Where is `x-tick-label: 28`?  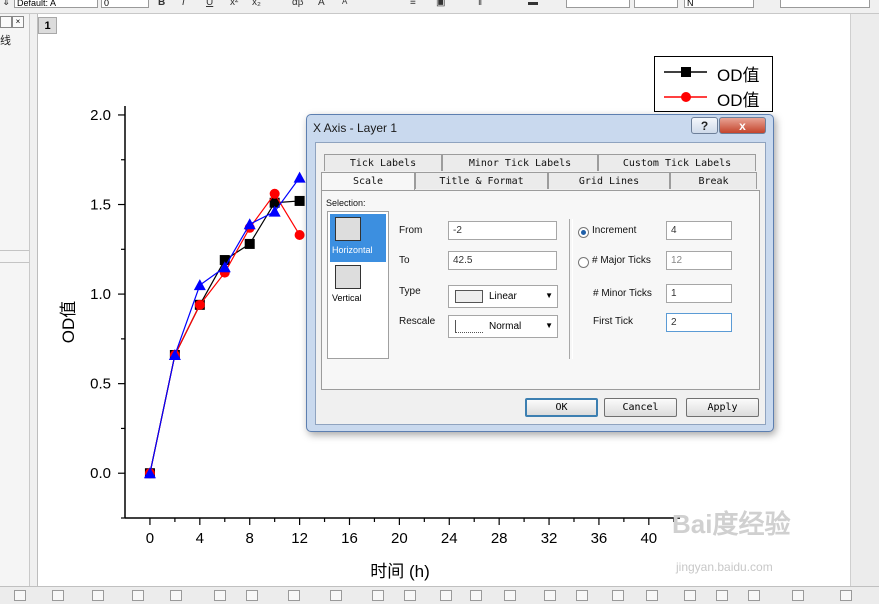 x-tick-label: 28 is located at coordinates (499, 538).